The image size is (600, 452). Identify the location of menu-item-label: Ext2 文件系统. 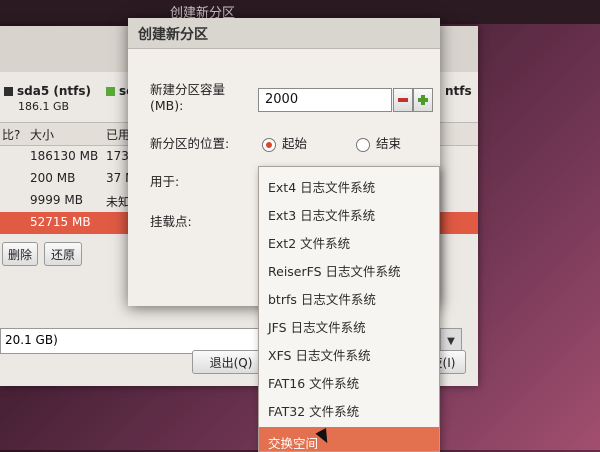
(309, 243).